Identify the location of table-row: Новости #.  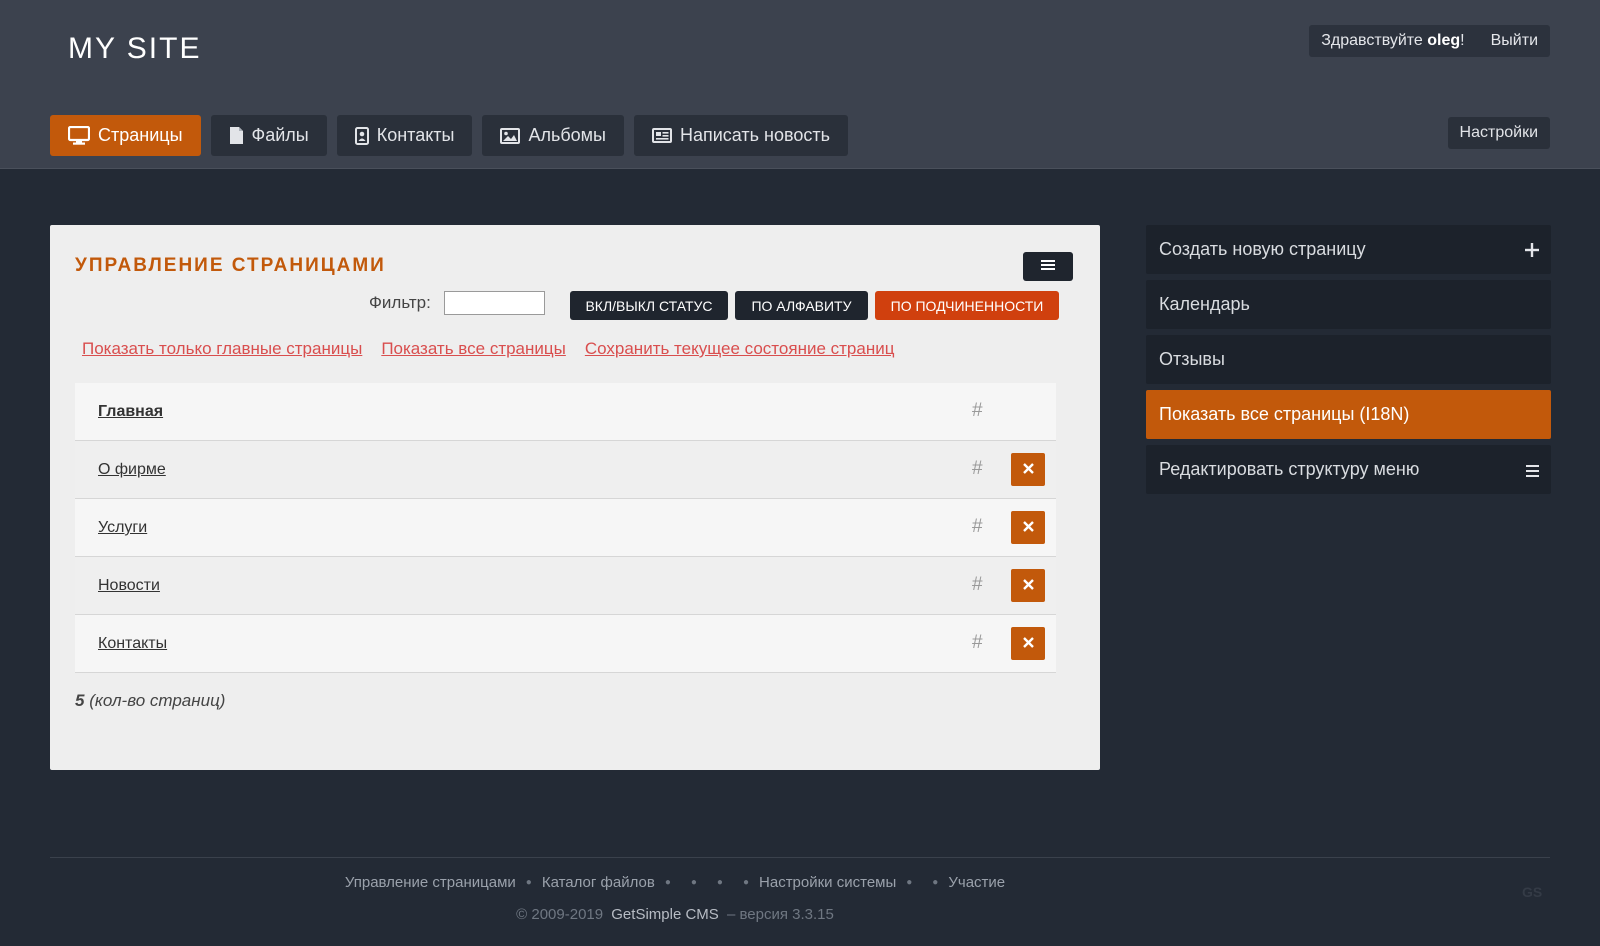
(565, 586).